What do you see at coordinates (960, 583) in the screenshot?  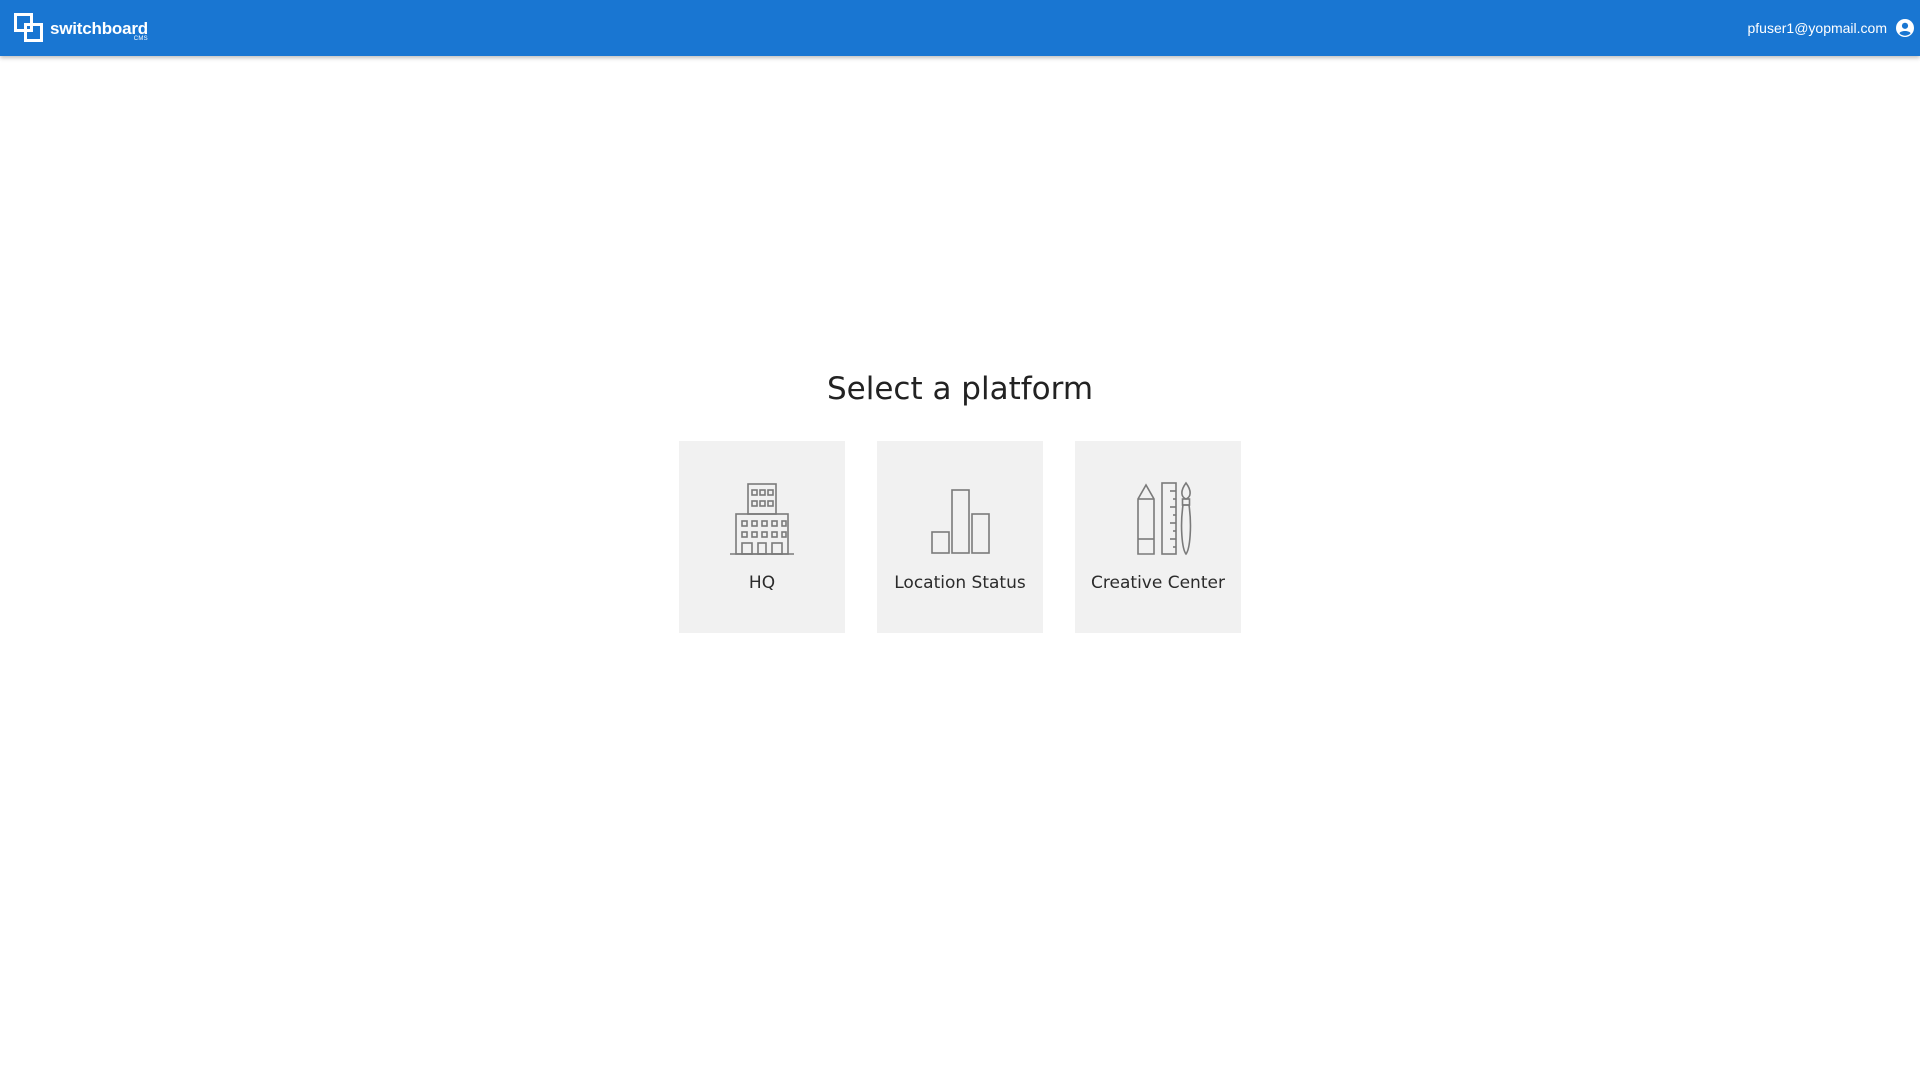 I see `platform-label-location-status: Location Status` at bounding box center [960, 583].